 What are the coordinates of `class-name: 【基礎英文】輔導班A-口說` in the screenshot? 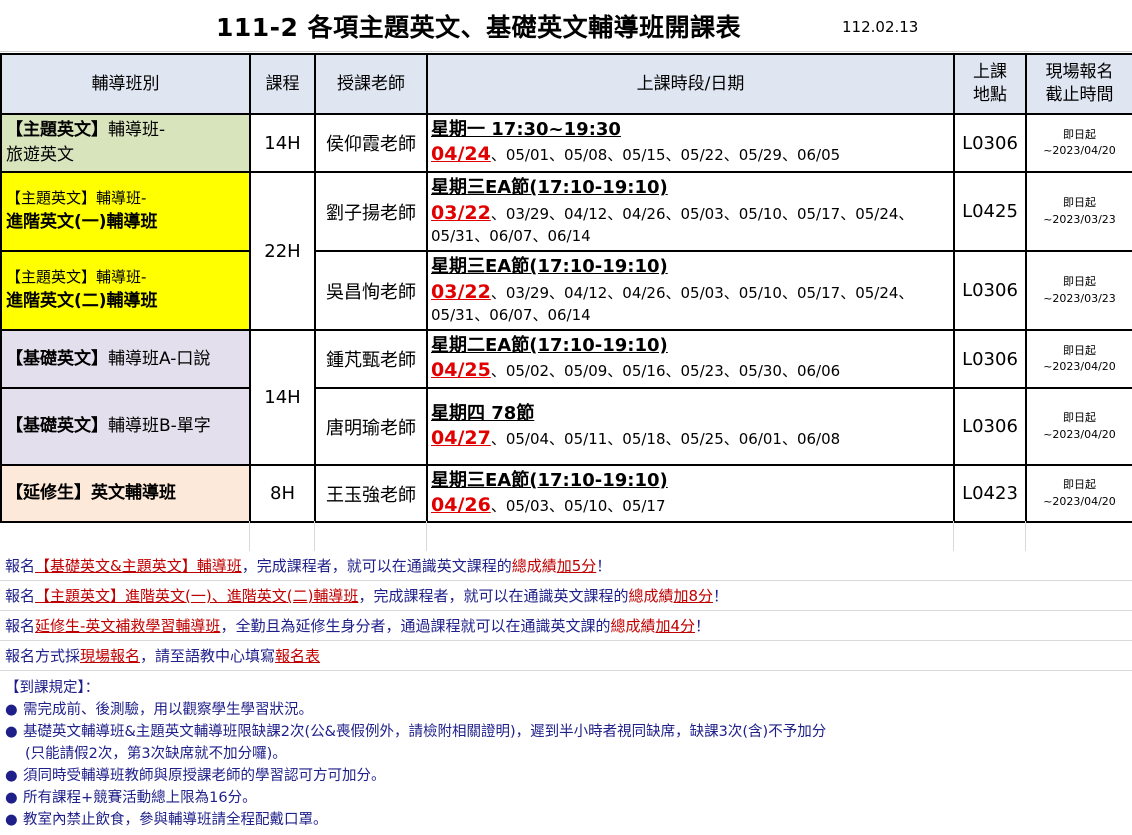 It's located at (125, 359).